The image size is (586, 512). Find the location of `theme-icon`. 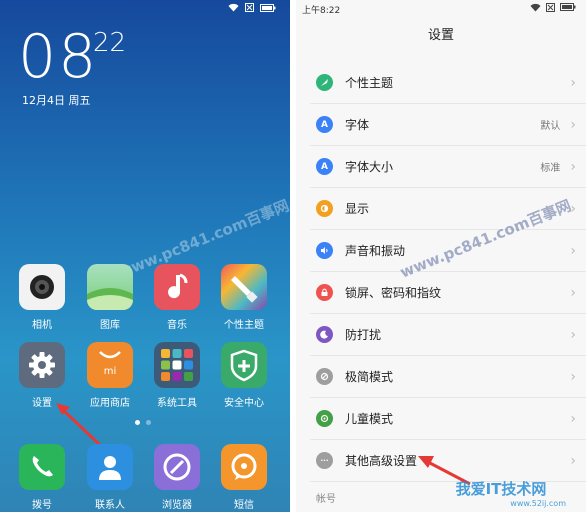

theme-icon is located at coordinates (324, 82).